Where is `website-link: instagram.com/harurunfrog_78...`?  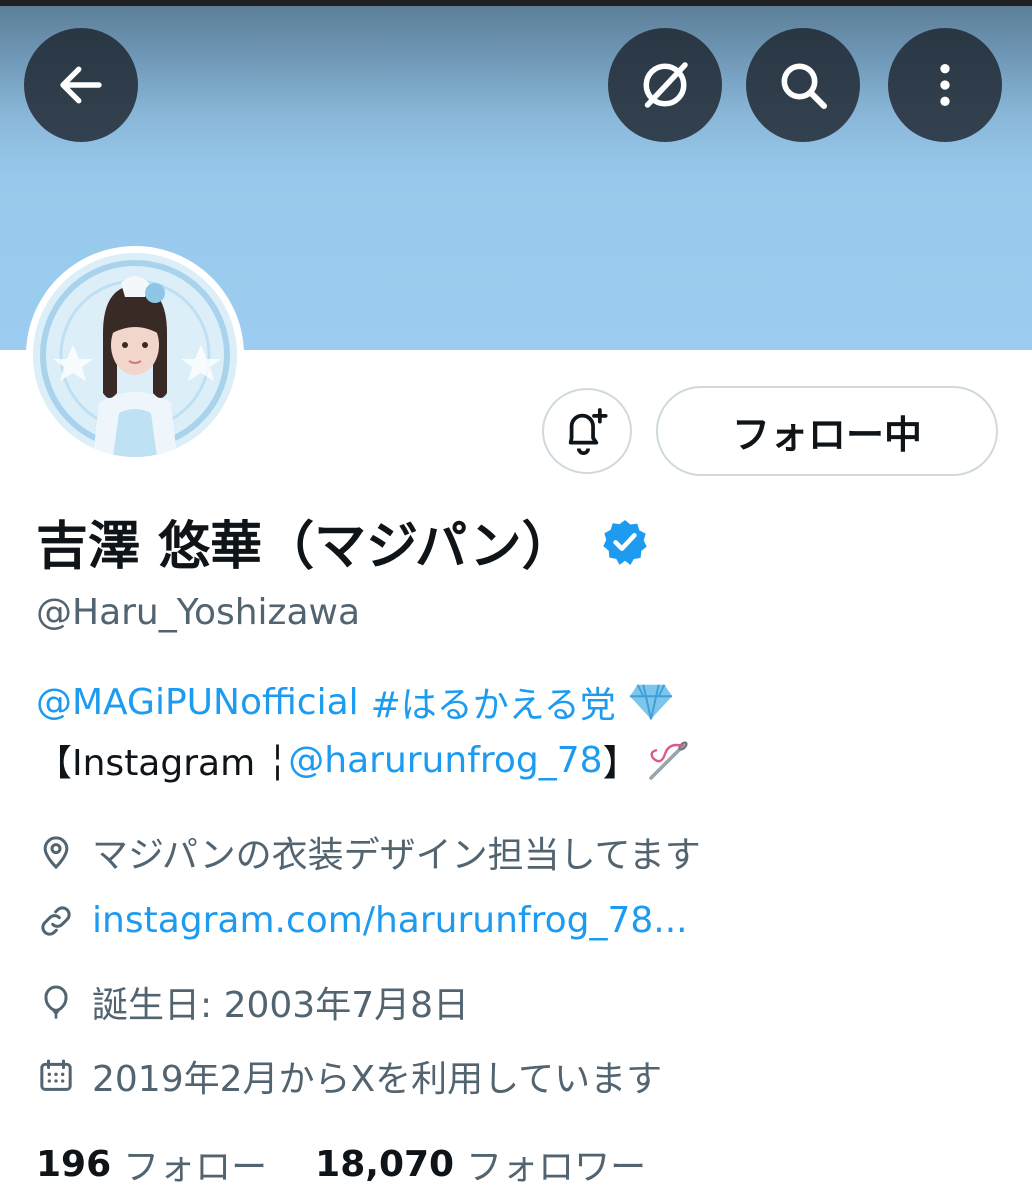 website-link: instagram.com/harurunfrog_78... is located at coordinates (390, 920).